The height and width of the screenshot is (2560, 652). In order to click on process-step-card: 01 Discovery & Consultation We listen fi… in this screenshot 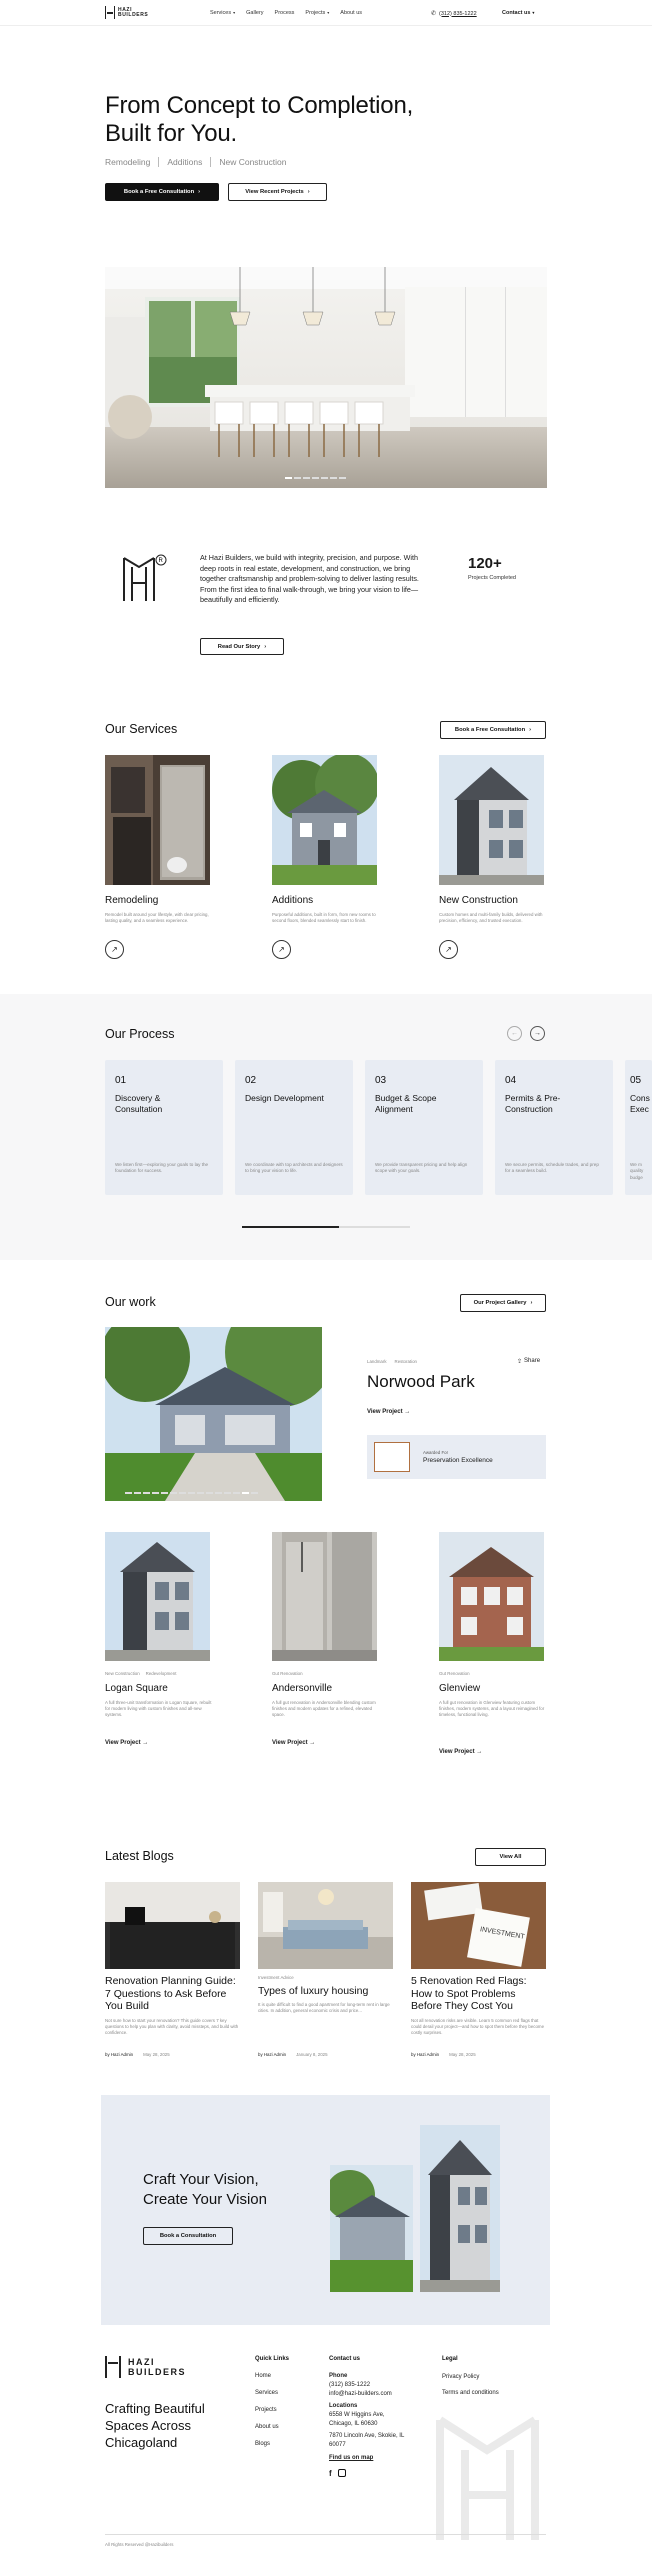, I will do `click(164, 1127)`.